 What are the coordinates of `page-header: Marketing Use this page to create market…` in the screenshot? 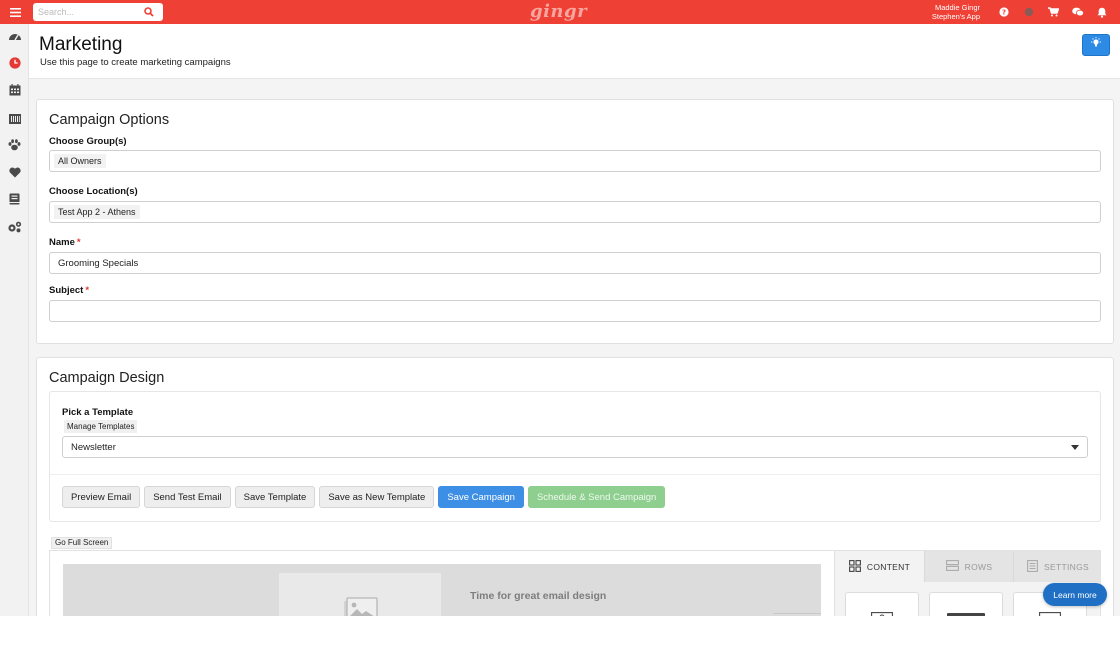 It's located at (574, 51).